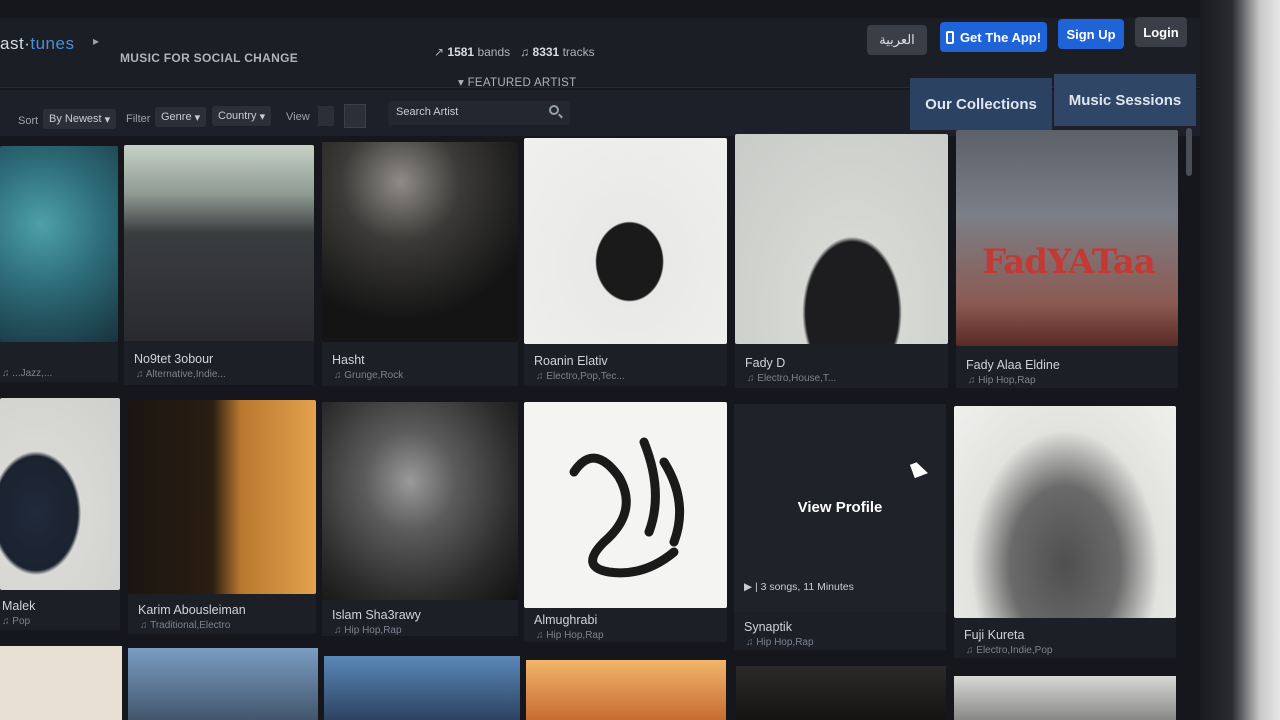  I want to click on artist-card: Almughrabi Hip Hop,Rap, so click(625, 522).